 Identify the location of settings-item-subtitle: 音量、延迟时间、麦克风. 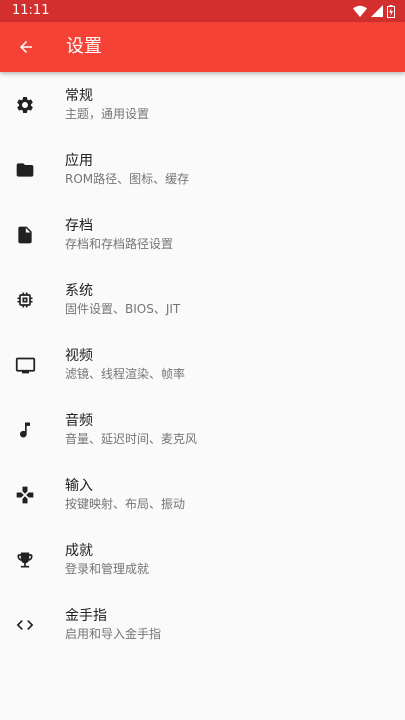
(131, 439).